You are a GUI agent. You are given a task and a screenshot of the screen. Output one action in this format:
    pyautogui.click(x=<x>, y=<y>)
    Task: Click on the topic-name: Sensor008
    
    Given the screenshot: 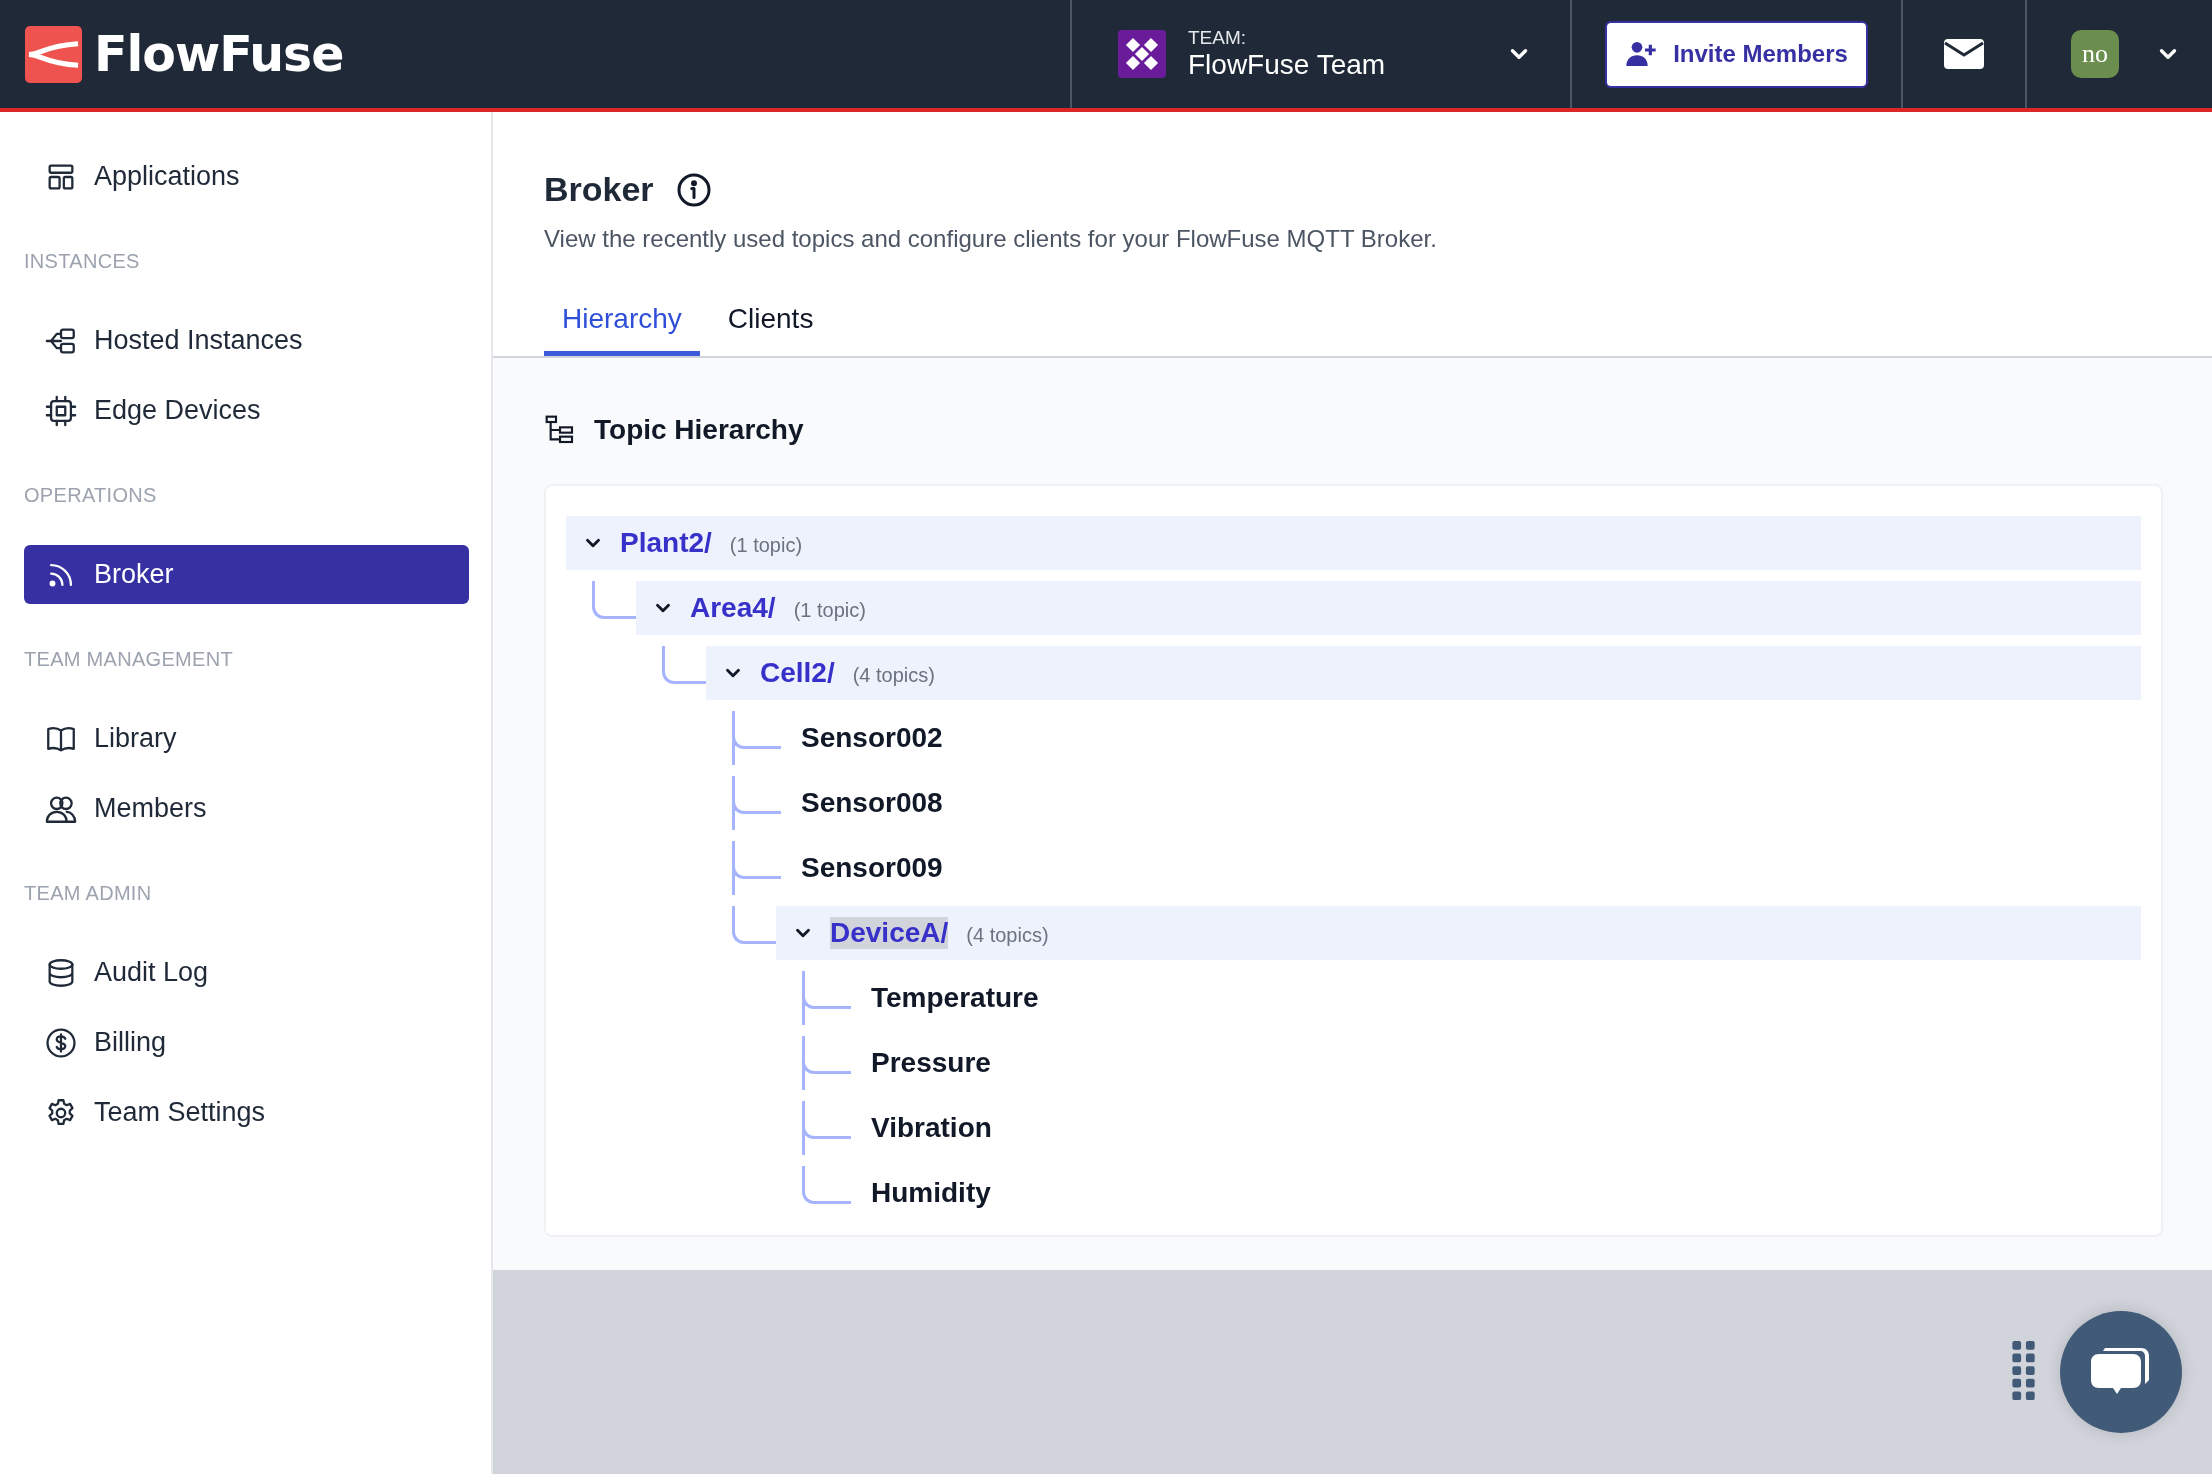 What is the action you would take?
    pyautogui.click(x=872, y=803)
    